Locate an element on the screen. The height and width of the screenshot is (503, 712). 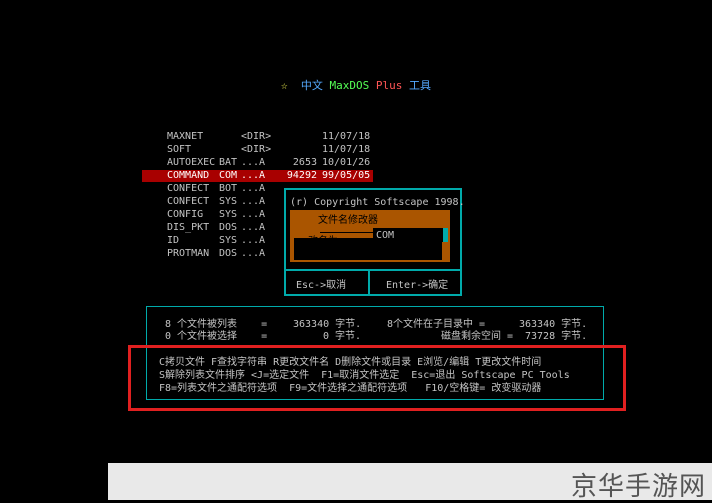
file-ext: BOT is located at coordinates (228, 188).